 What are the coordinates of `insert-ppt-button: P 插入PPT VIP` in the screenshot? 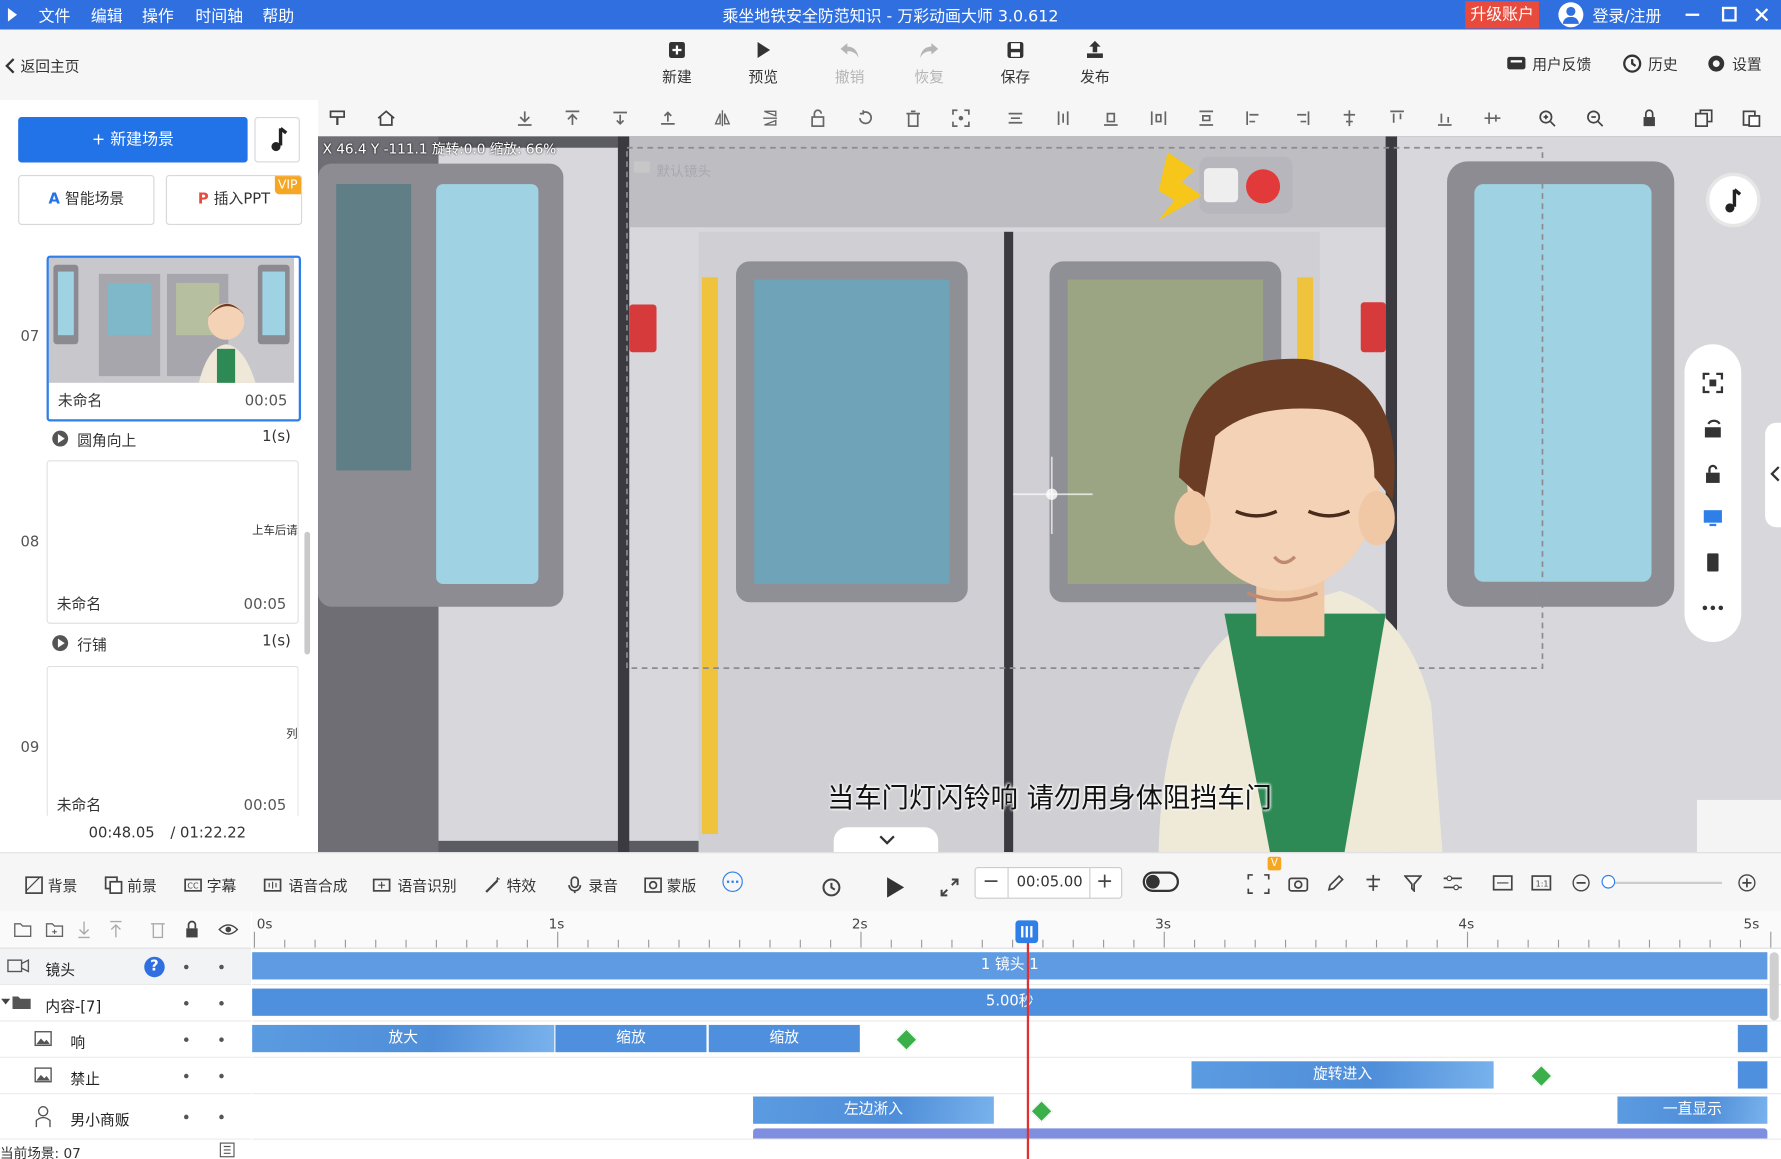 It's located at (234, 199).